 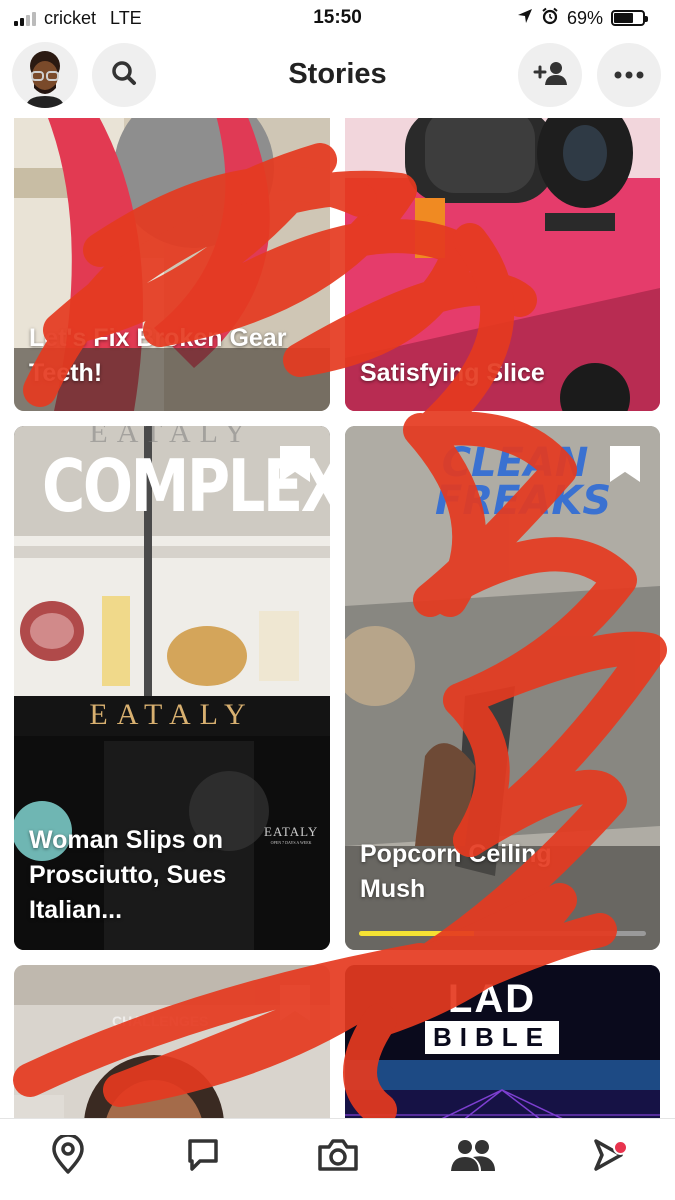 I want to click on story-title: Popcorn Ceiling Mush, so click(x=456, y=871).